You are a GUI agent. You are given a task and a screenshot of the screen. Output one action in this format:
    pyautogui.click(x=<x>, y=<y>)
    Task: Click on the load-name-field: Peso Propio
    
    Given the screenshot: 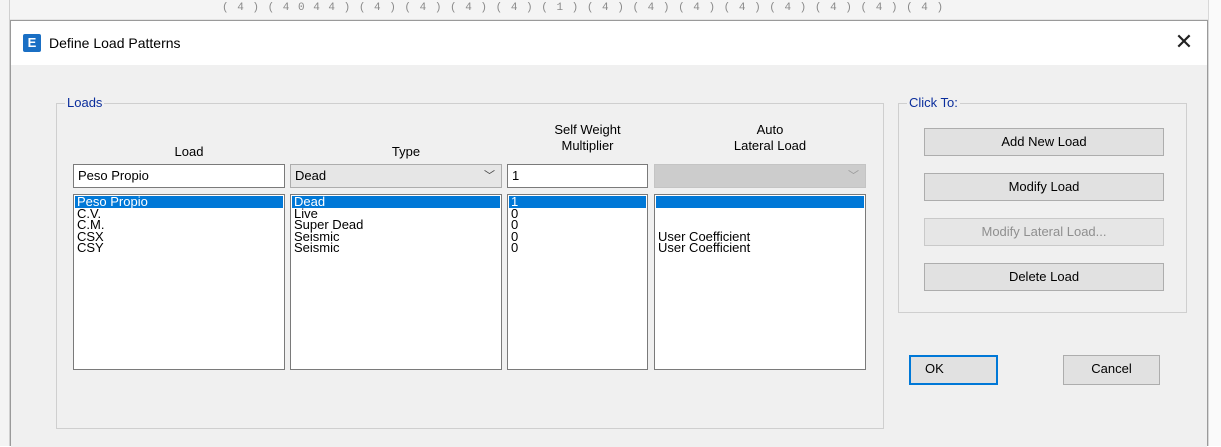 What is the action you would take?
    pyautogui.click(x=179, y=176)
    